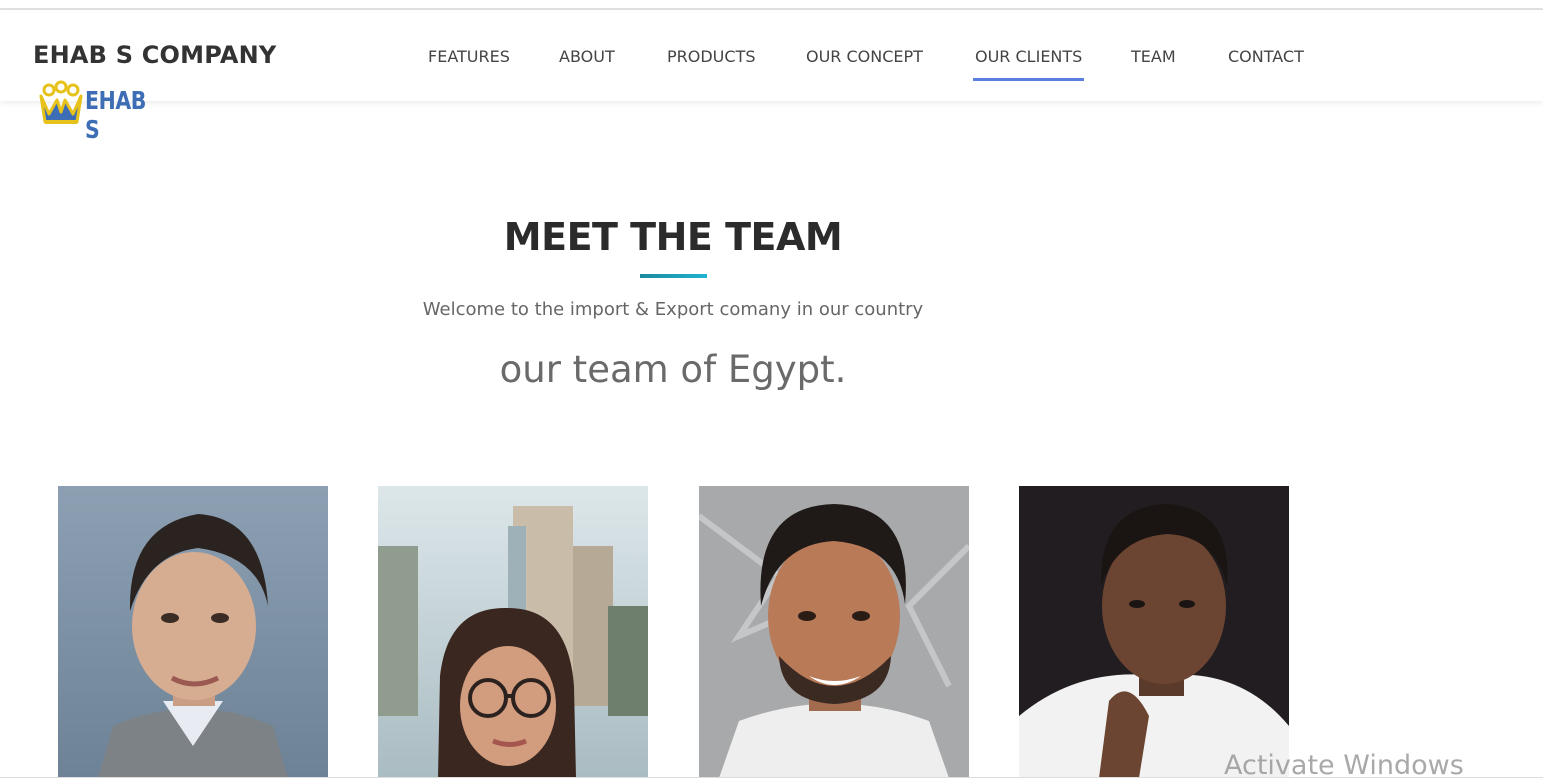 This screenshot has width=1543, height=784. What do you see at coordinates (61, 102) in the screenshot?
I see `crown-icon` at bounding box center [61, 102].